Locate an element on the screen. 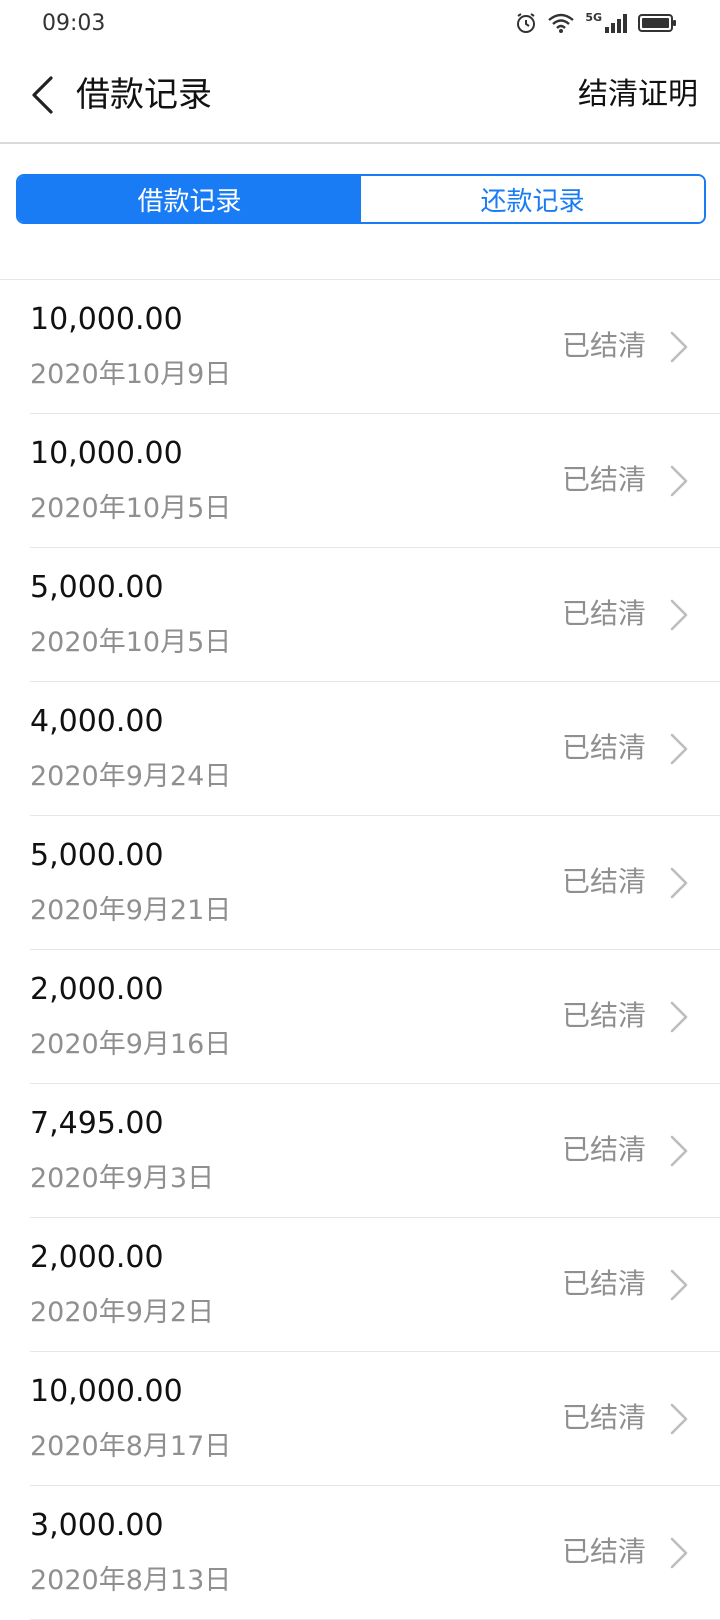 This screenshot has height=1620, width=720. status-icons: 5G is located at coordinates (596, 22).